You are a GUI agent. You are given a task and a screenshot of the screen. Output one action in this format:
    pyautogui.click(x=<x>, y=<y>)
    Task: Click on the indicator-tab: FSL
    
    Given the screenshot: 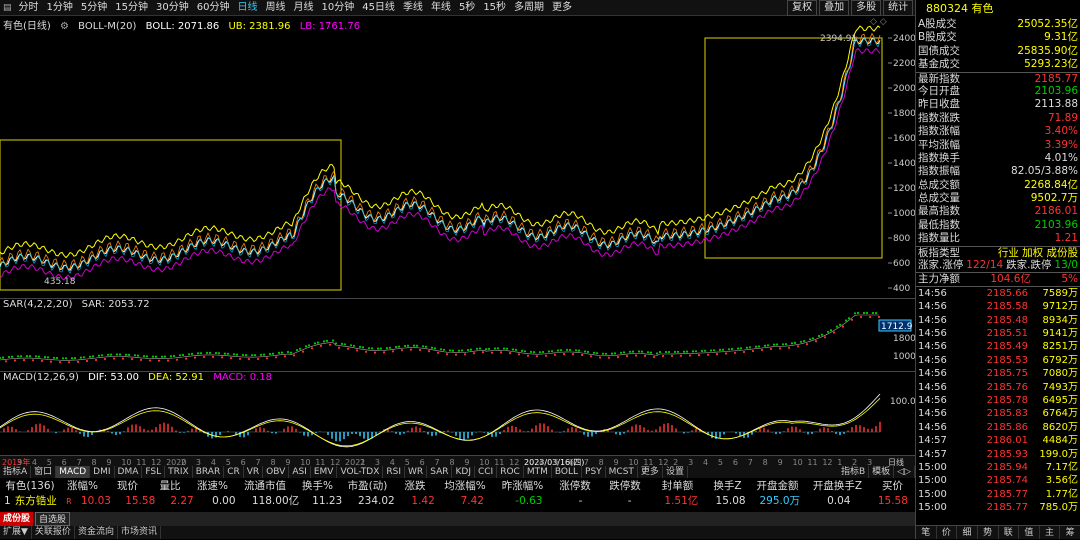 What is the action you would take?
    pyautogui.click(x=154, y=472)
    